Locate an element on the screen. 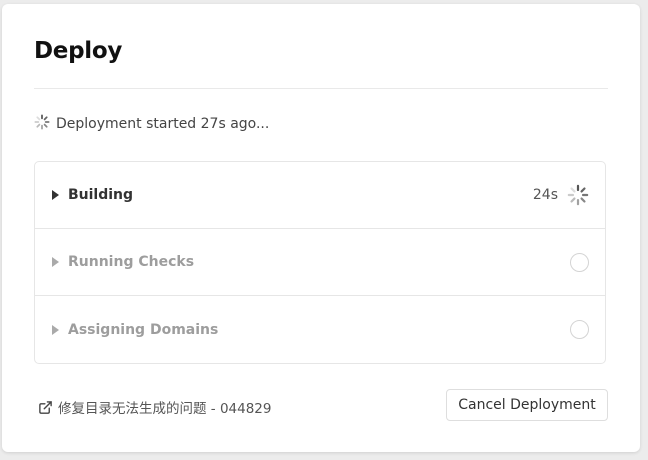 The height and width of the screenshot is (460, 648). step-assigning-domains: Assigning Domains is located at coordinates (320, 329).